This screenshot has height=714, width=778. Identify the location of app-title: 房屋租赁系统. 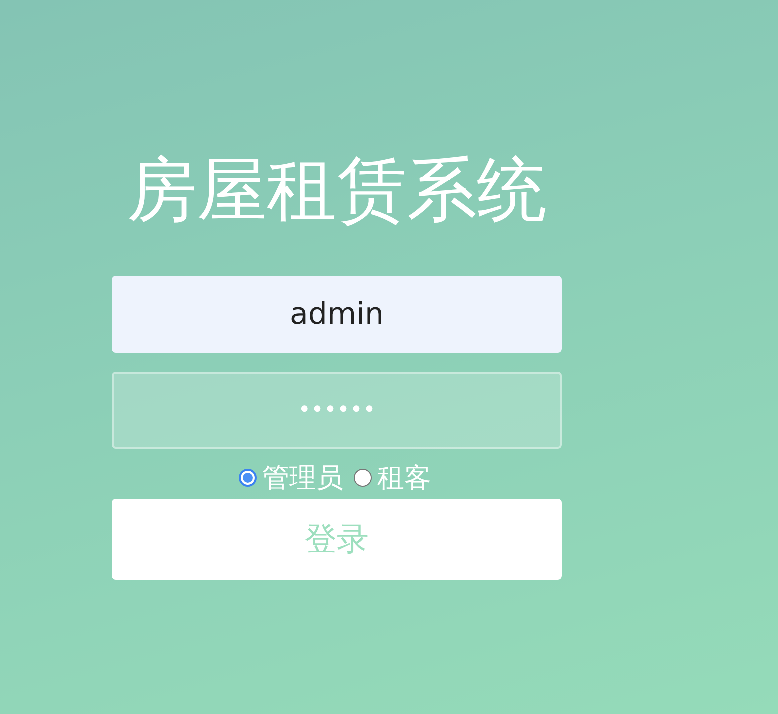
(337, 190).